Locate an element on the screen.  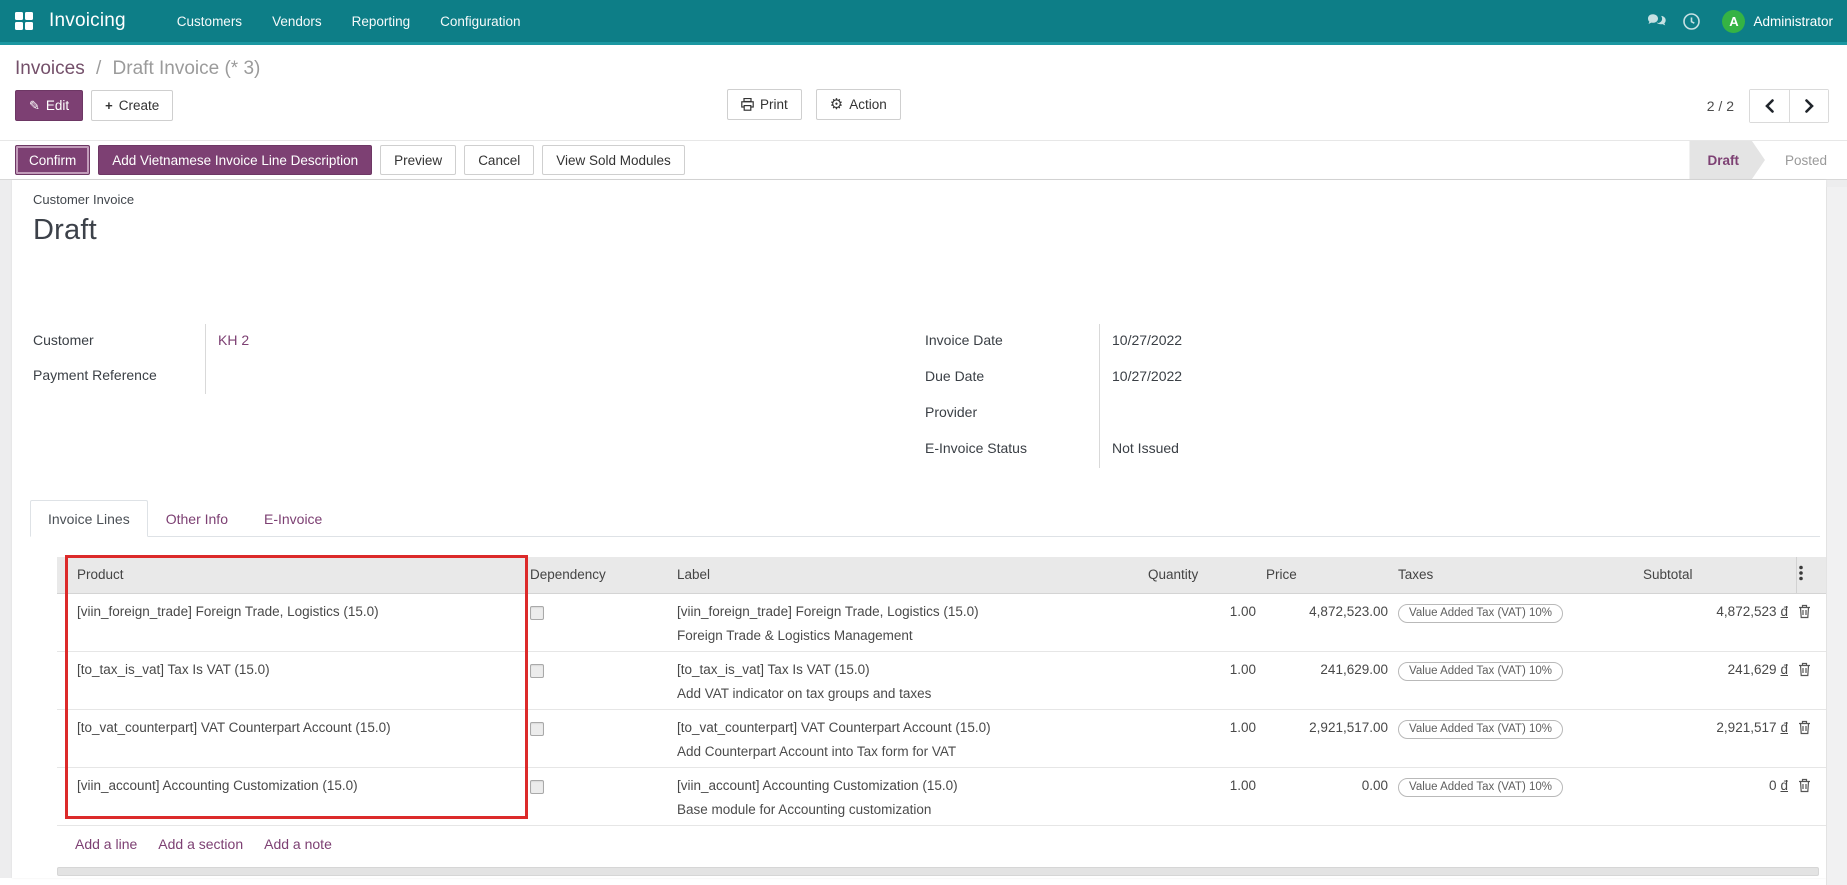
messages-icon is located at coordinates (1657, 22).